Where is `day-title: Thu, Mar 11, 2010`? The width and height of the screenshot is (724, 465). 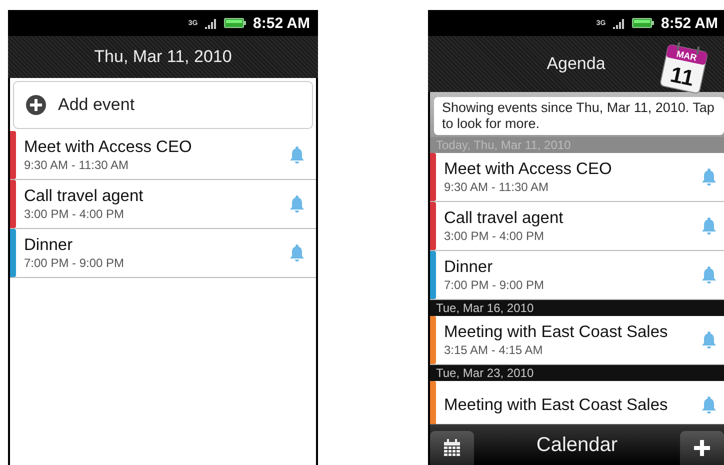
day-title: Thu, Mar 11, 2010 is located at coordinates (163, 57).